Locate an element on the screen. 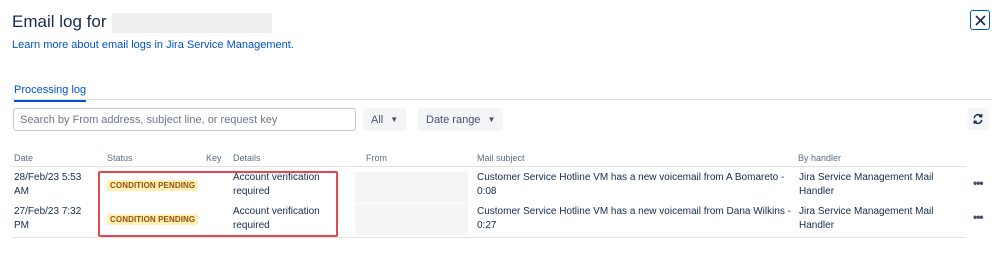 This screenshot has width=999, height=269. status-filter-label: All is located at coordinates (377, 119).